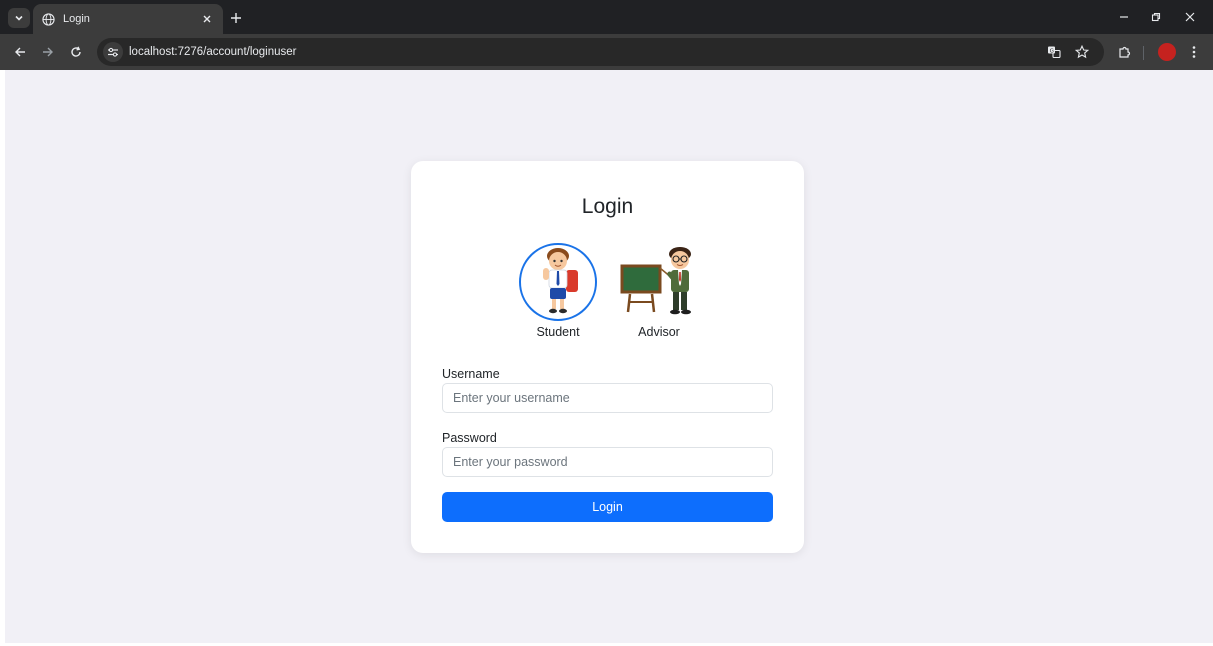 The image size is (1213, 646). Describe the element at coordinates (1143, 53) in the screenshot. I see `toolbar-divider` at that location.